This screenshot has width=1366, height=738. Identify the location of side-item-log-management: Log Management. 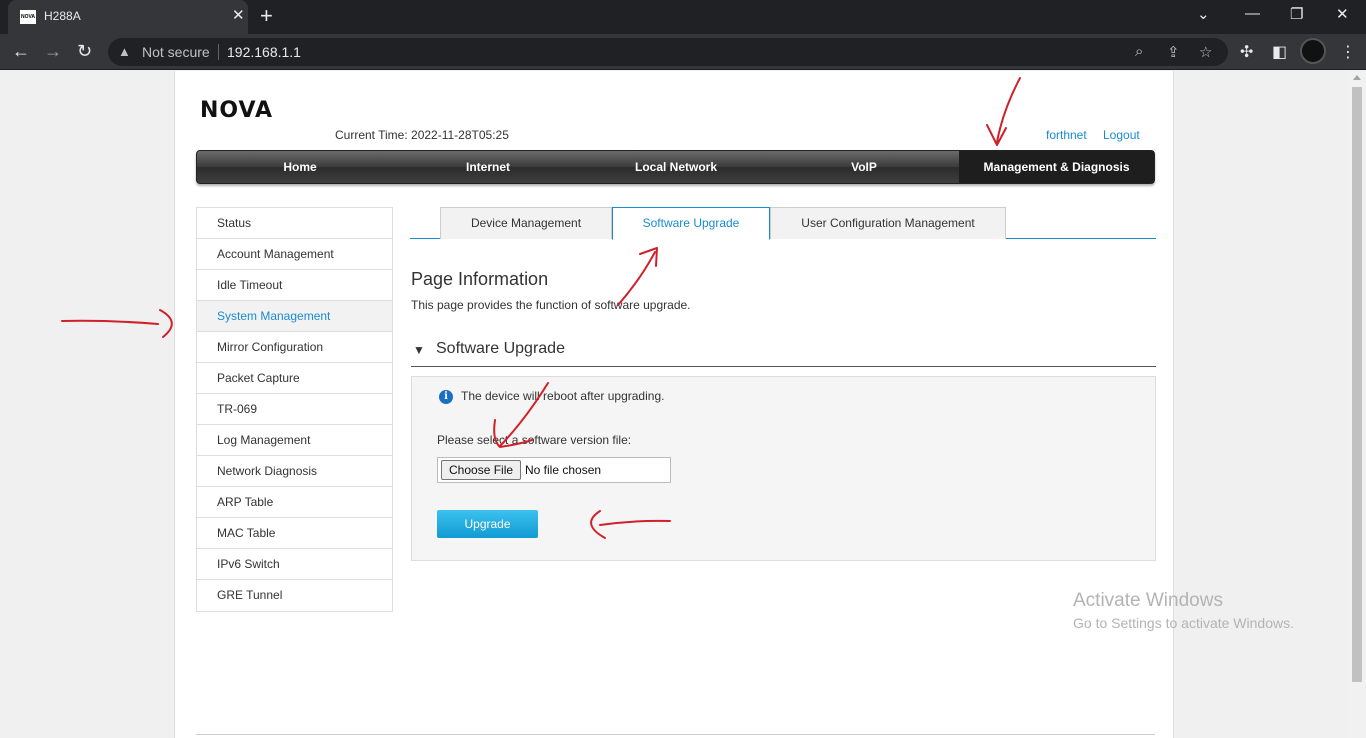
(294, 440).